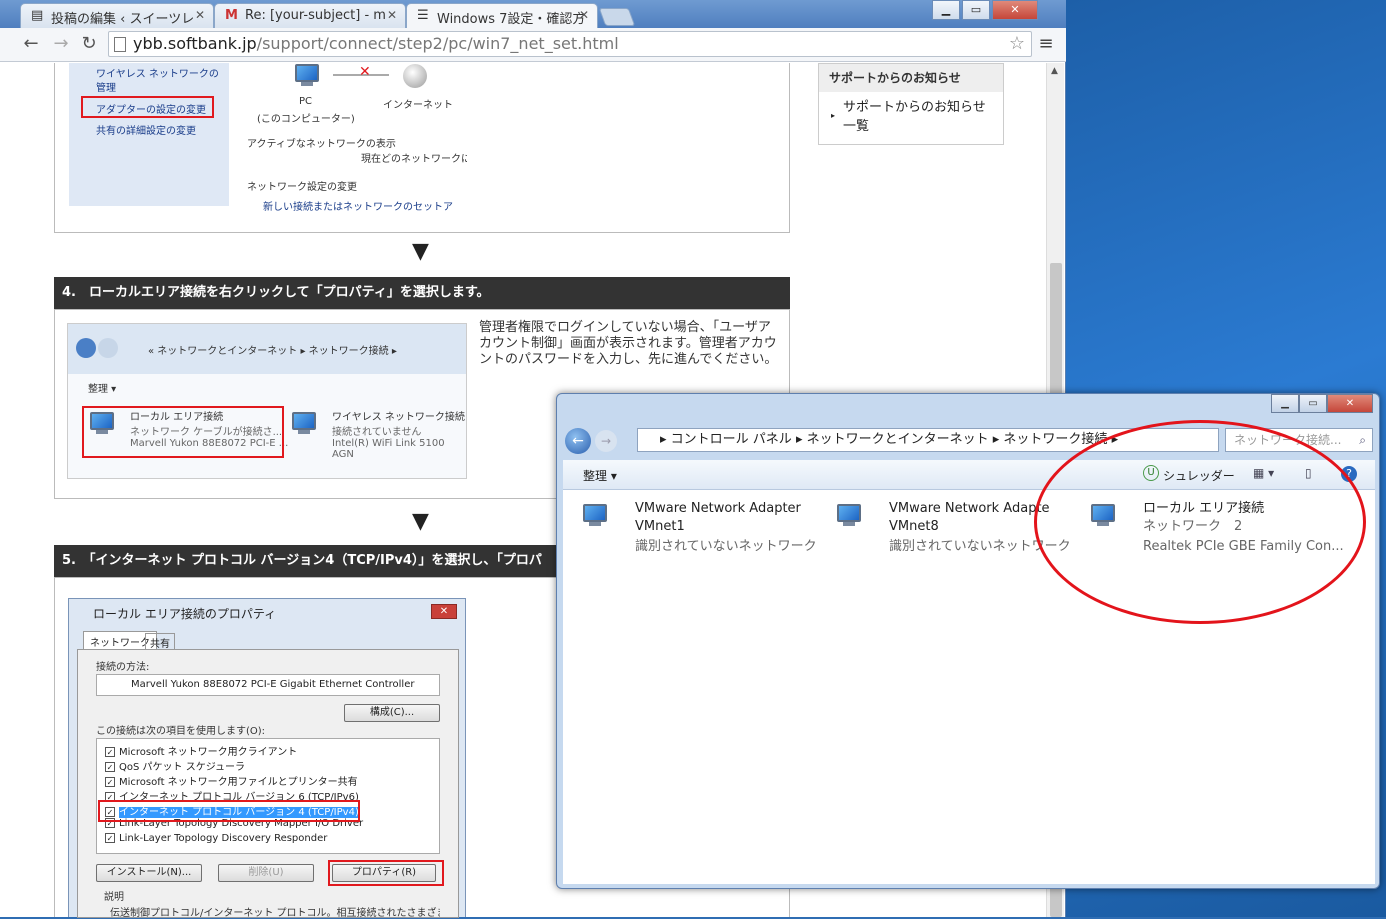  What do you see at coordinates (1362, 440) in the screenshot?
I see `search-icon: ⌕` at bounding box center [1362, 440].